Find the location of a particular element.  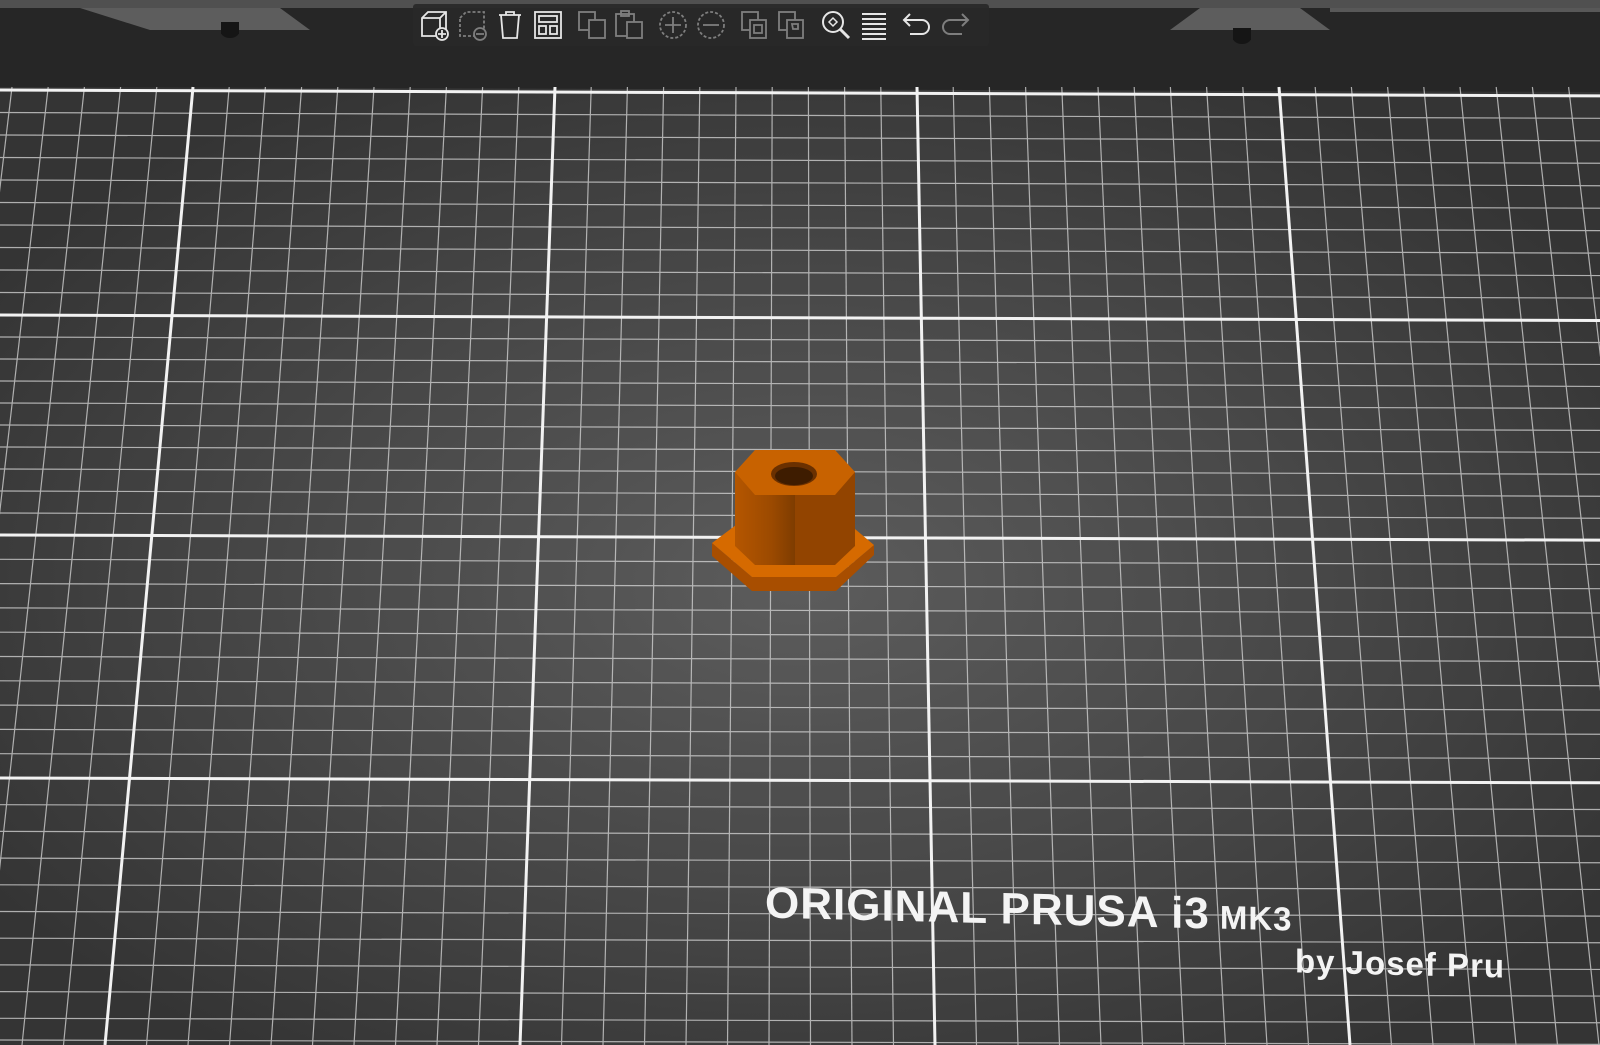

copy-button is located at coordinates (592, 25).